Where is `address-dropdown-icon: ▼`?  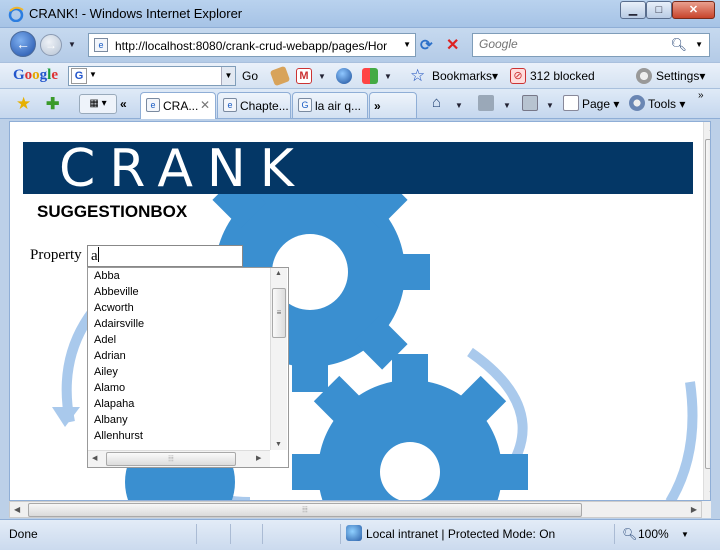
address-dropdown-icon: ▼ is located at coordinates (407, 44).